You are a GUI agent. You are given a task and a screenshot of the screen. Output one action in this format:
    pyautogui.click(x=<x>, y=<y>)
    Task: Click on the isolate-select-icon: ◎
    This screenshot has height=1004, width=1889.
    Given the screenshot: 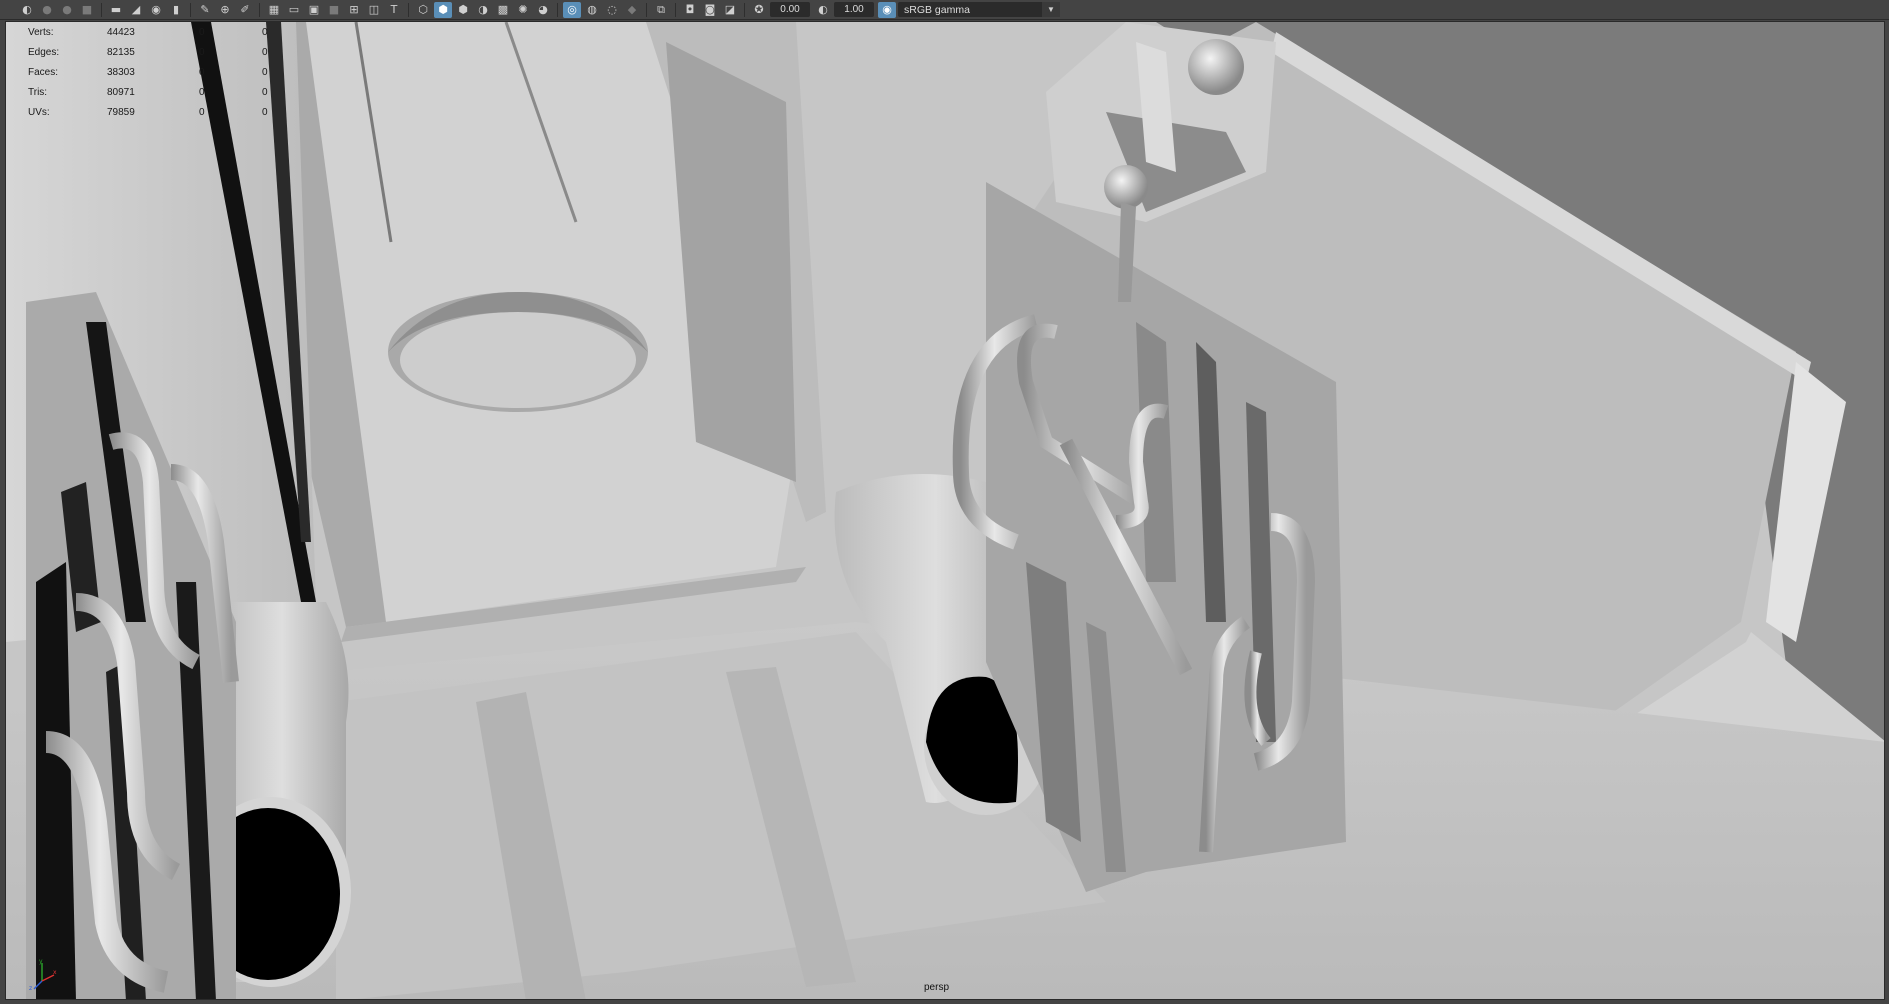 What is the action you would take?
    pyautogui.click(x=572, y=9)
    